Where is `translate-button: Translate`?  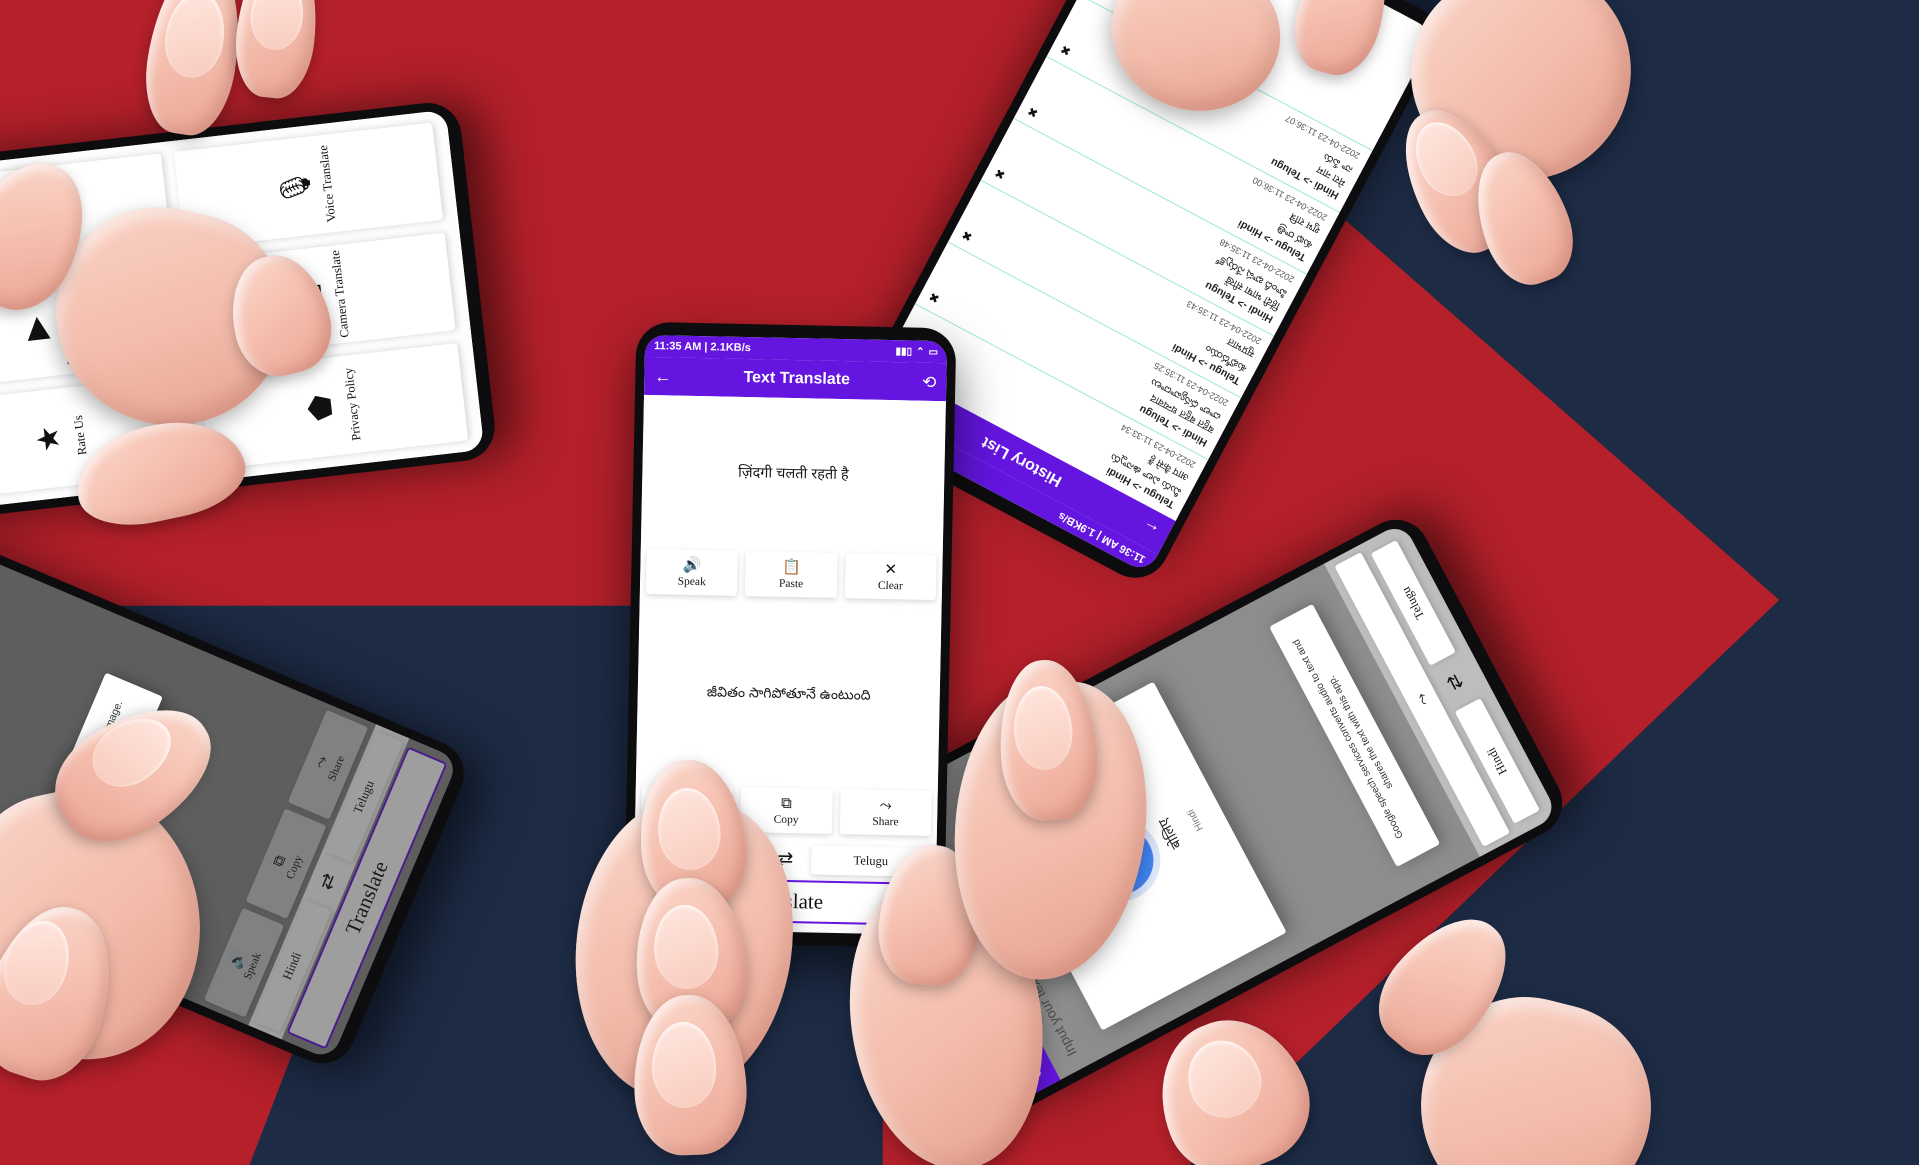 translate-button: Translate is located at coordinates (784, 901).